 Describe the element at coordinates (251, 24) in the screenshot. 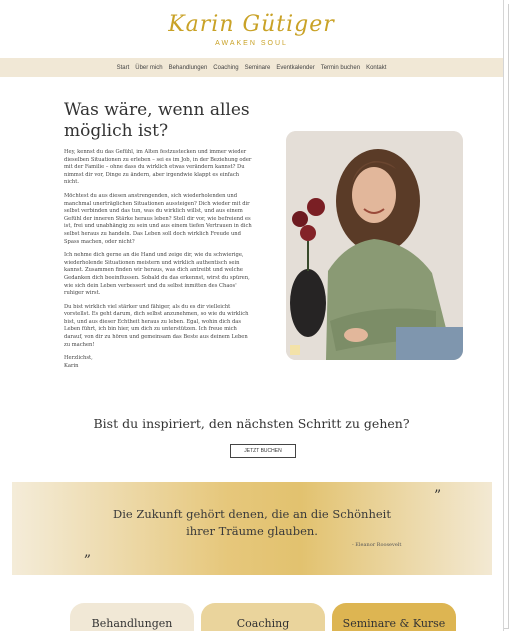

I see `logo: Karin Gütiger` at that location.